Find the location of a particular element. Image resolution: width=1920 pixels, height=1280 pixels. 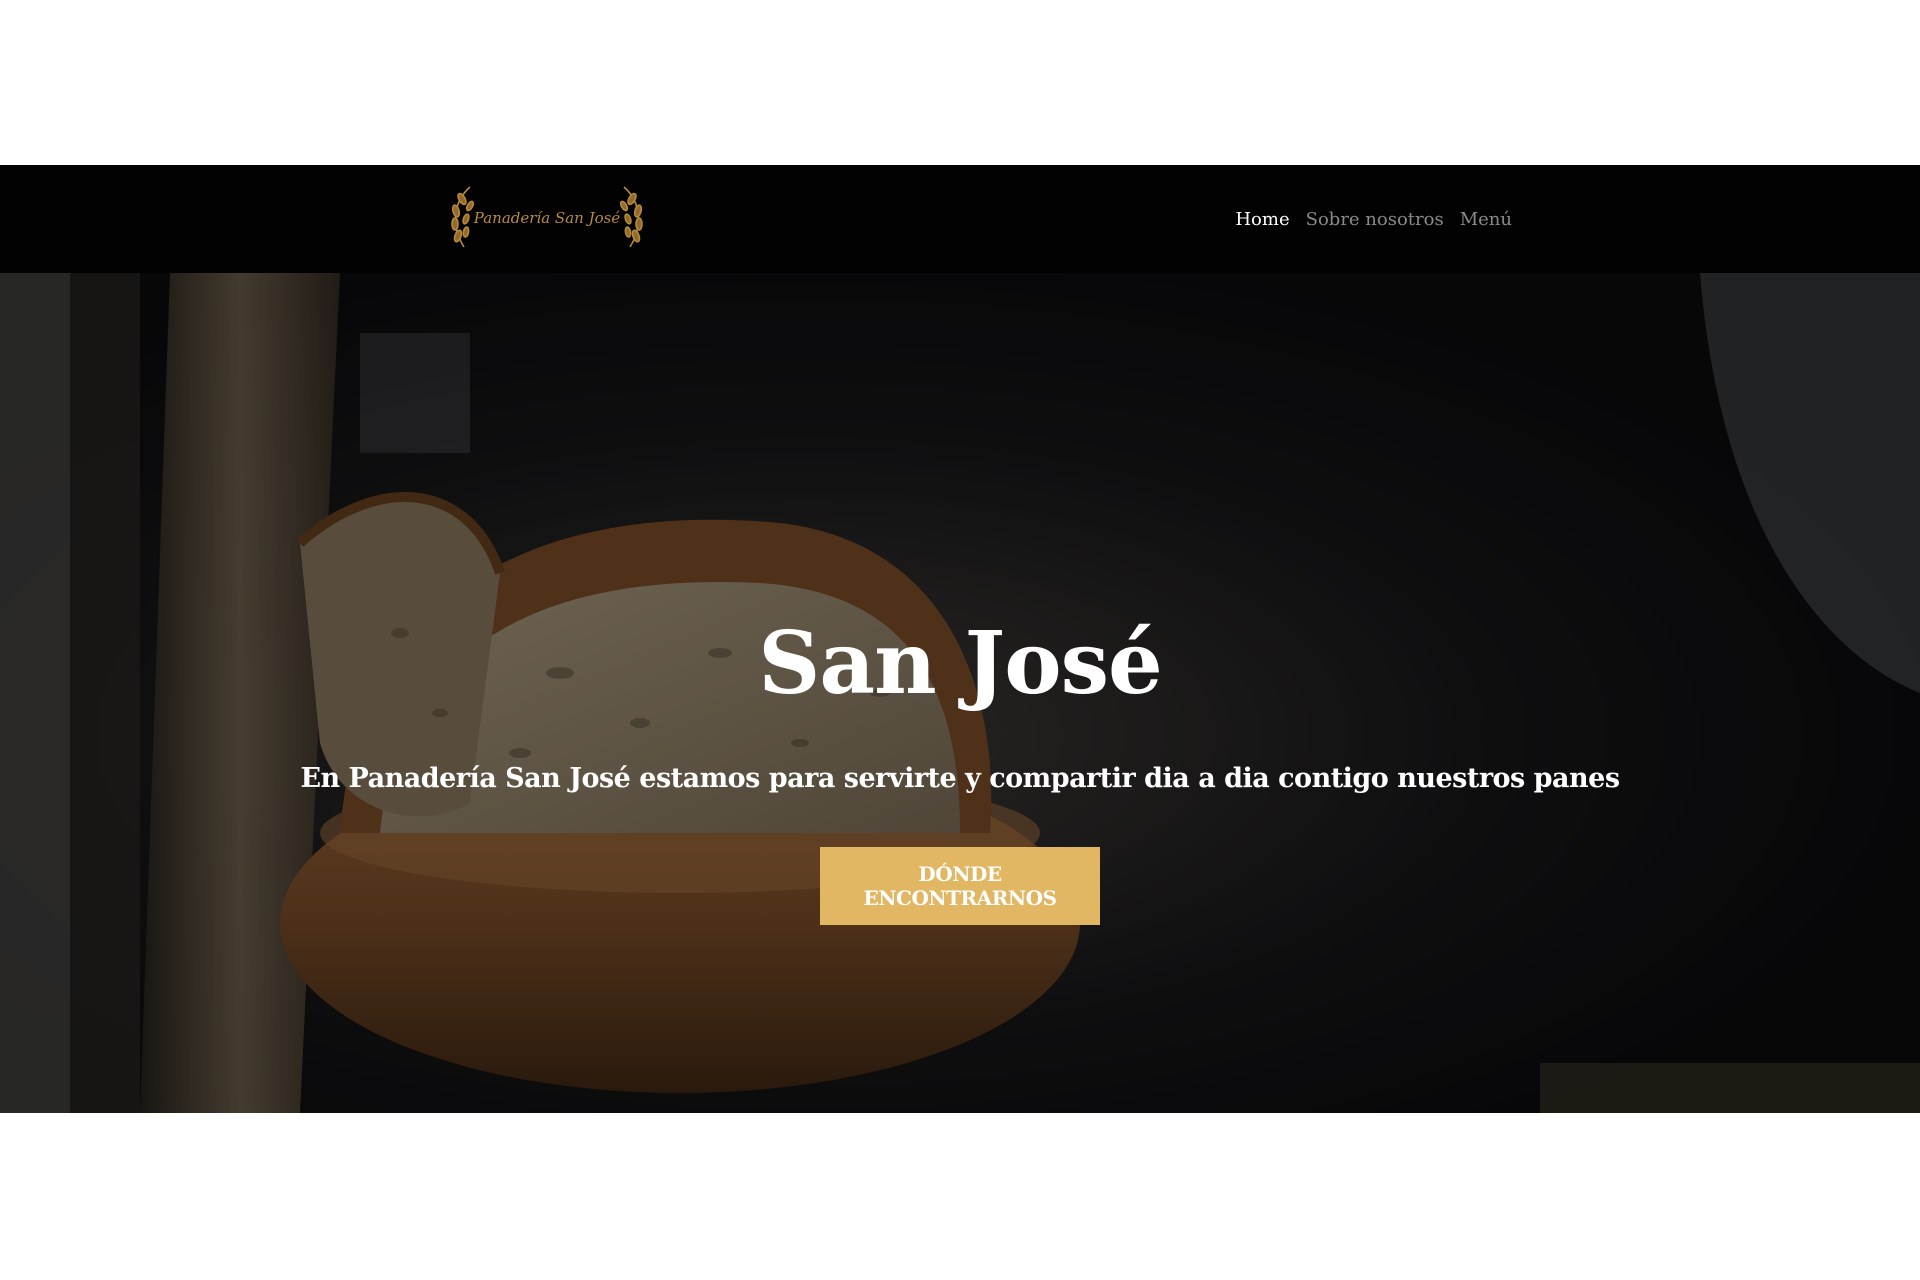

wheat-laurel-left-icon is located at coordinates (463, 217).